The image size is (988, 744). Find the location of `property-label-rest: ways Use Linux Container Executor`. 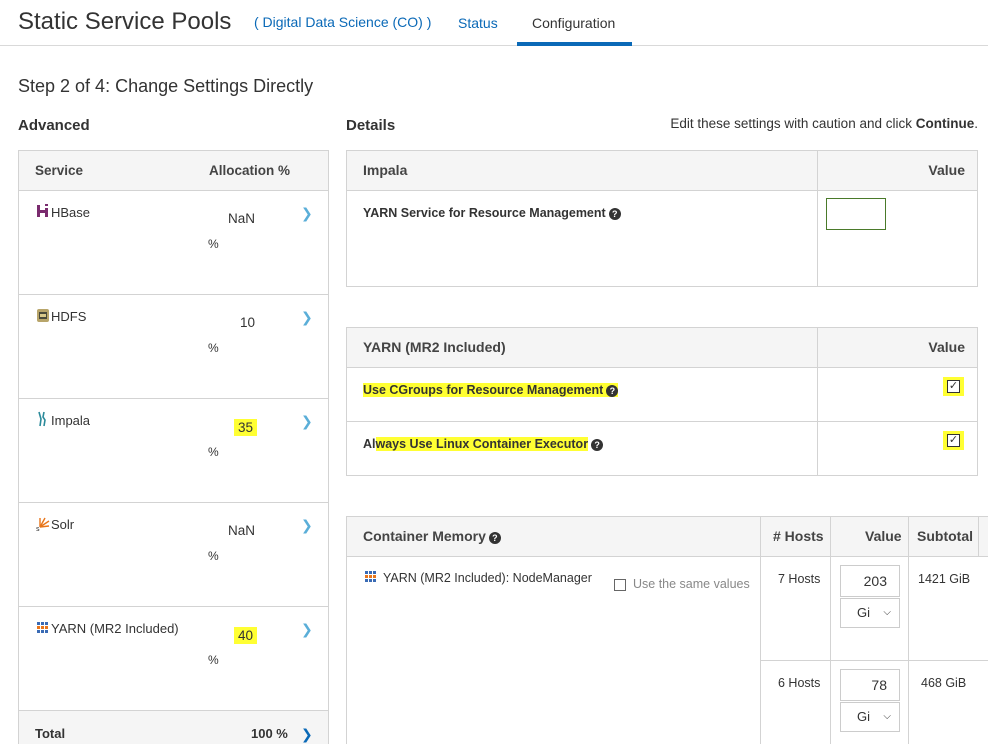

property-label-rest: ways Use Linux Container Executor is located at coordinates (482, 444).